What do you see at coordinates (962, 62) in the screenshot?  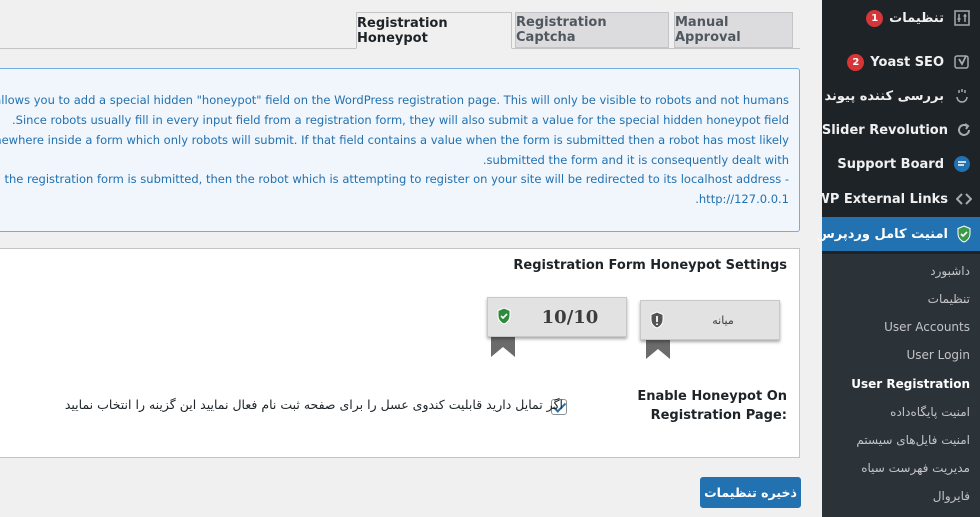 I see `yoast-icon` at bounding box center [962, 62].